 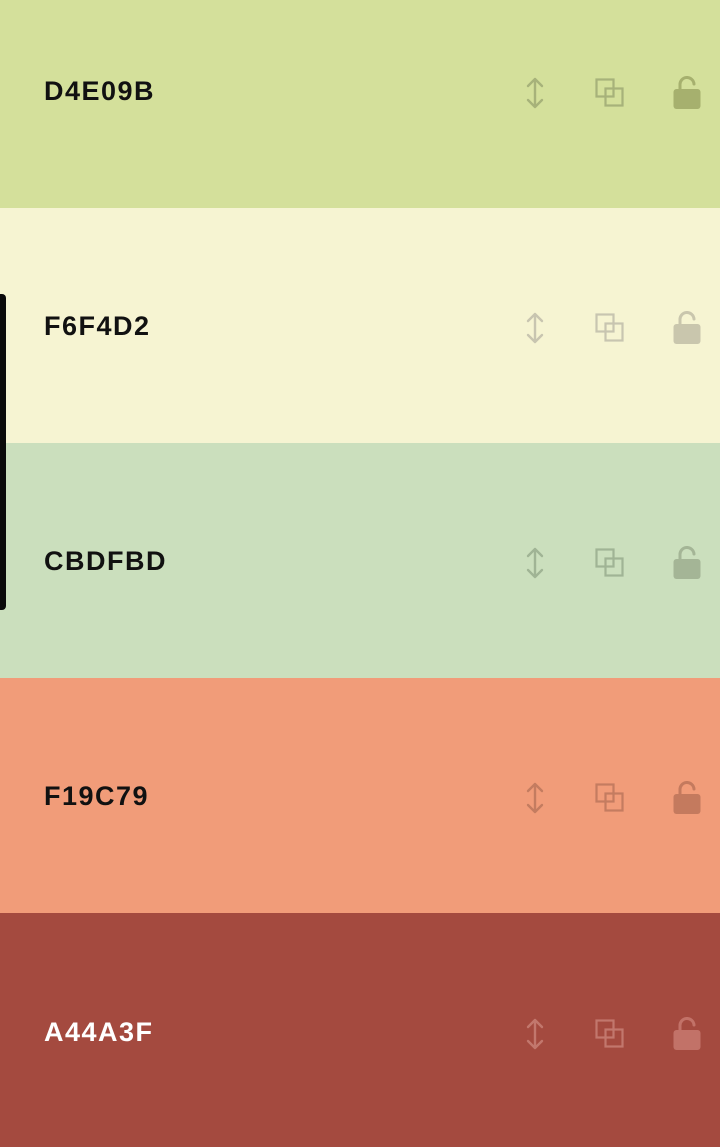 What do you see at coordinates (105, 561) in the screenshot?
I see `hex-code-label: CBDFBD` at bounding box center [105, 561].